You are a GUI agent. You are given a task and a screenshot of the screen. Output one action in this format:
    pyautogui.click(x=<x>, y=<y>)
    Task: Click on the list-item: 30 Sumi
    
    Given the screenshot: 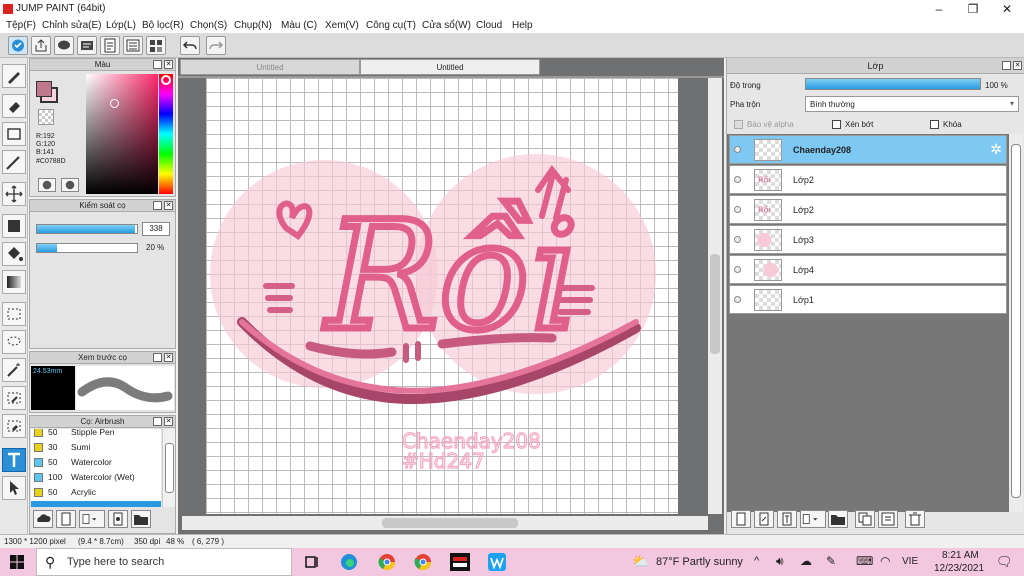 What is the action you would take?
    pyautogui.click(x=96, y=447)
    